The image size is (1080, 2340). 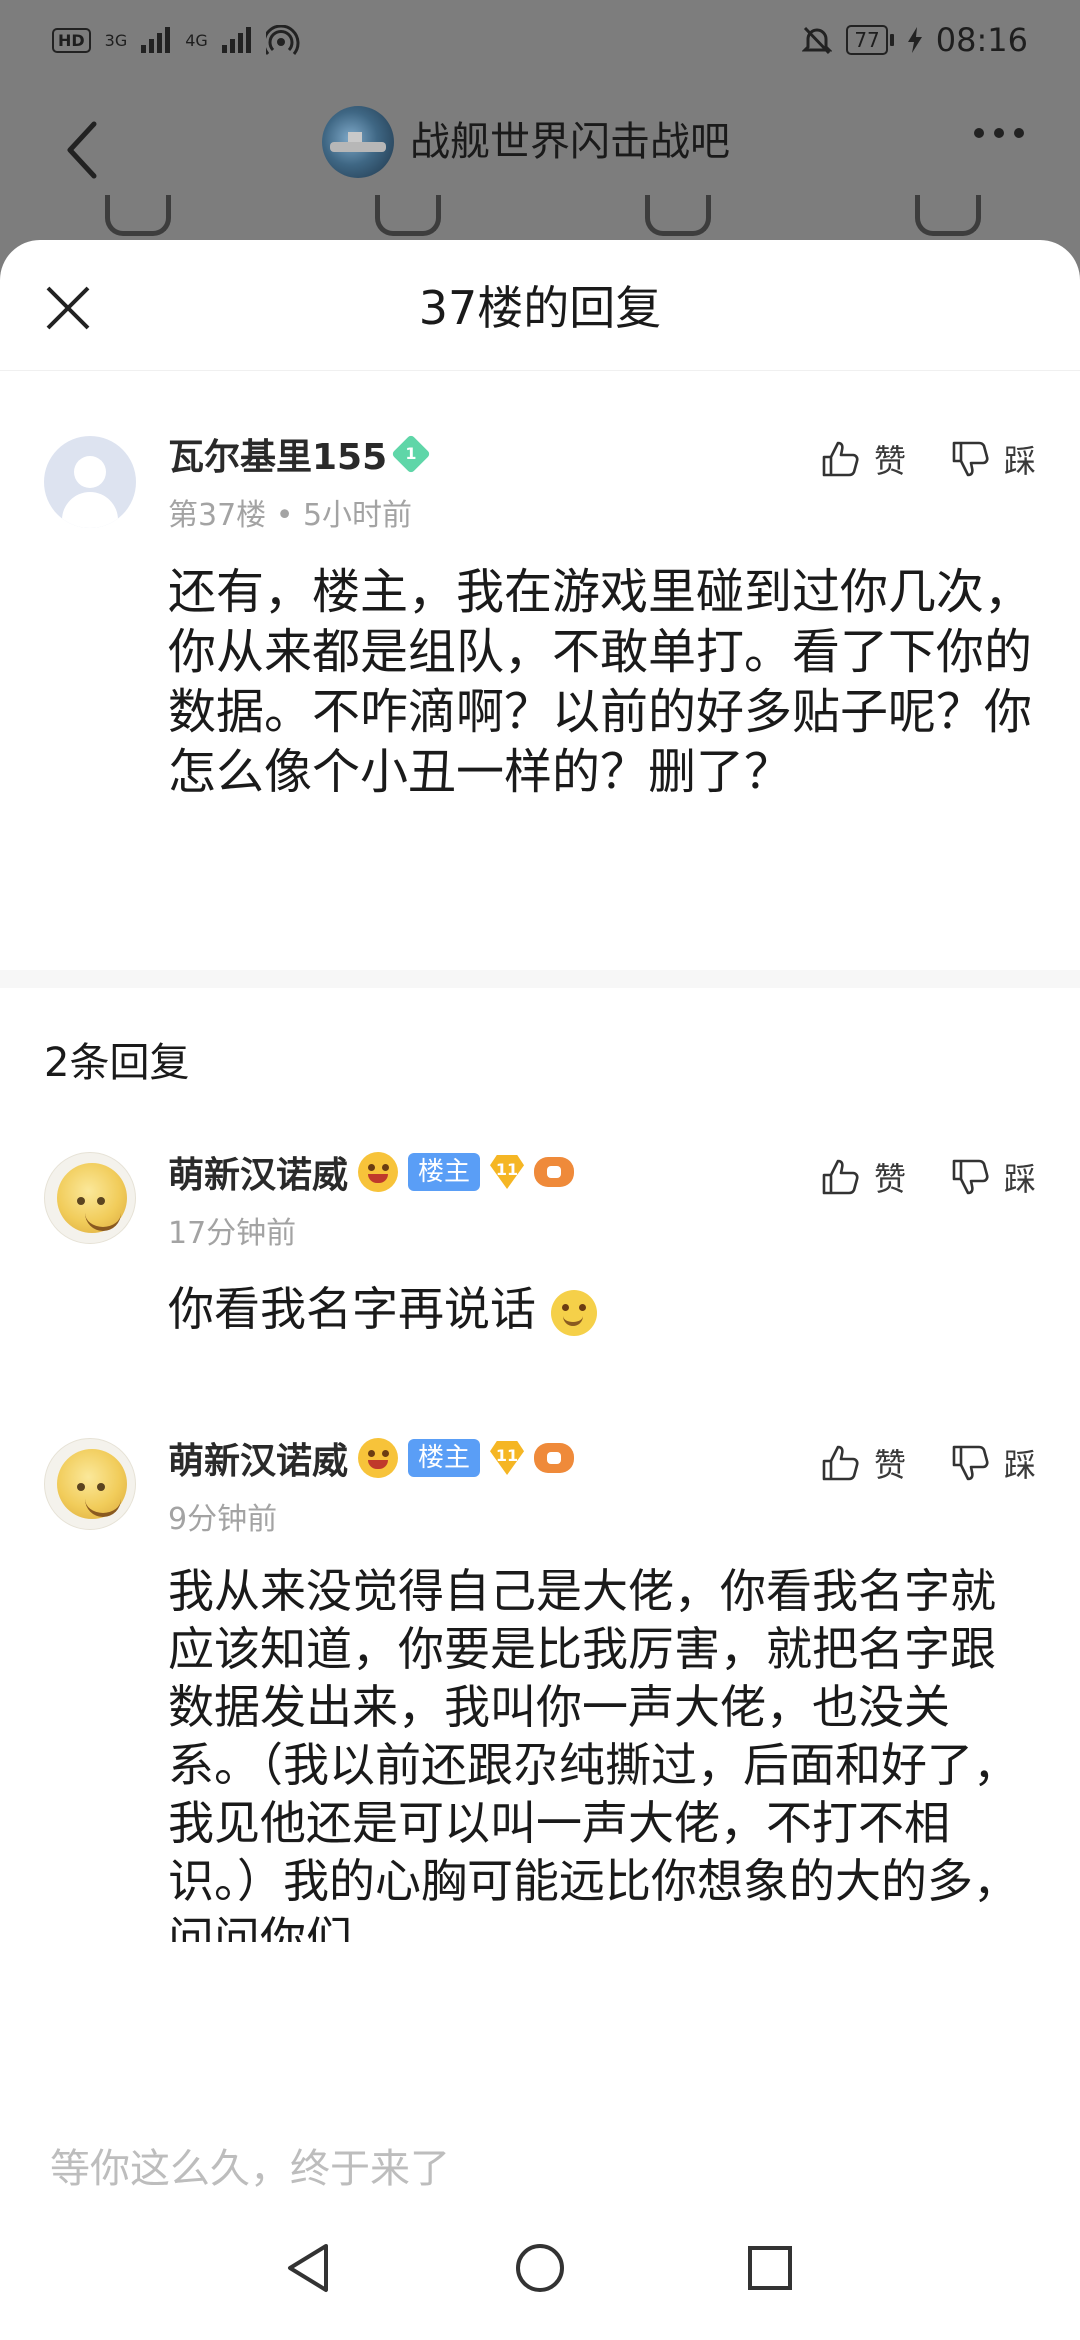 I want to click on charging-icon, so click(x=914, y=40).